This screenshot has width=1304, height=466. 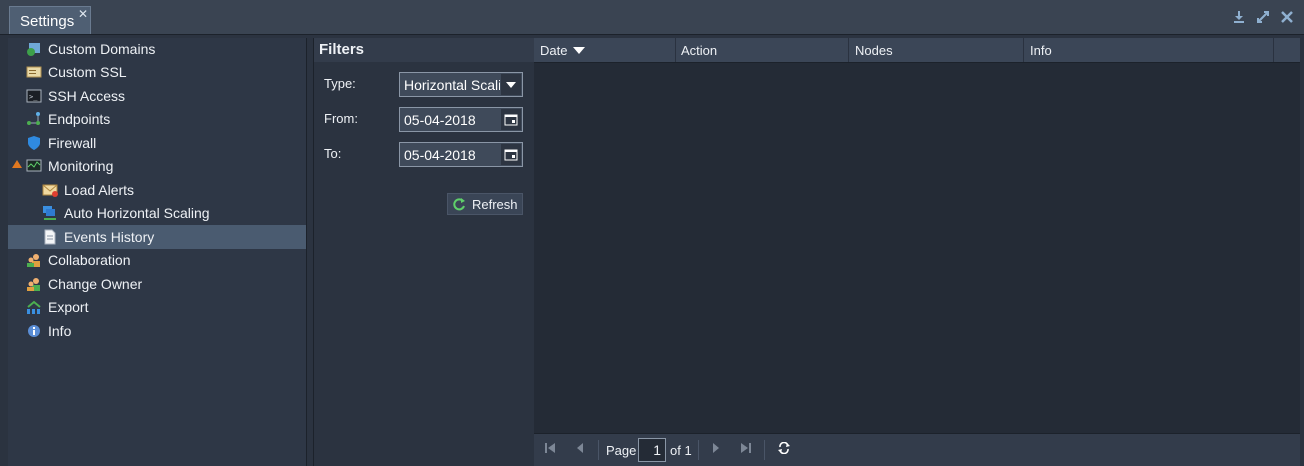 I want to click on sidebar-item-label: Endpoints, so click(x=79, y=119).